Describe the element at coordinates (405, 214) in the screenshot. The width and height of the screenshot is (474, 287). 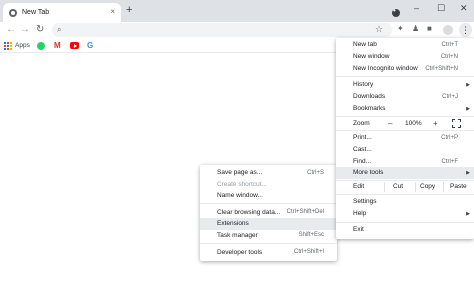
I see `menu-item-help: Help ▶` at that location.